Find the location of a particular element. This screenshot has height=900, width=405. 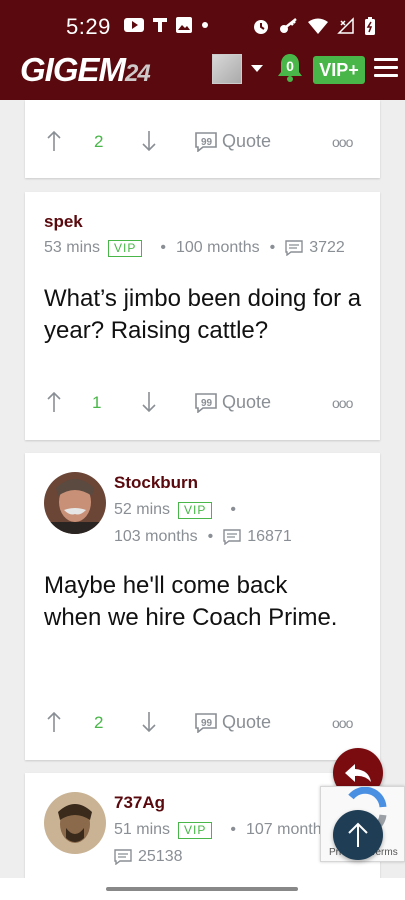

site-logo: GIGEM24 is located at coordinates (85, 70).